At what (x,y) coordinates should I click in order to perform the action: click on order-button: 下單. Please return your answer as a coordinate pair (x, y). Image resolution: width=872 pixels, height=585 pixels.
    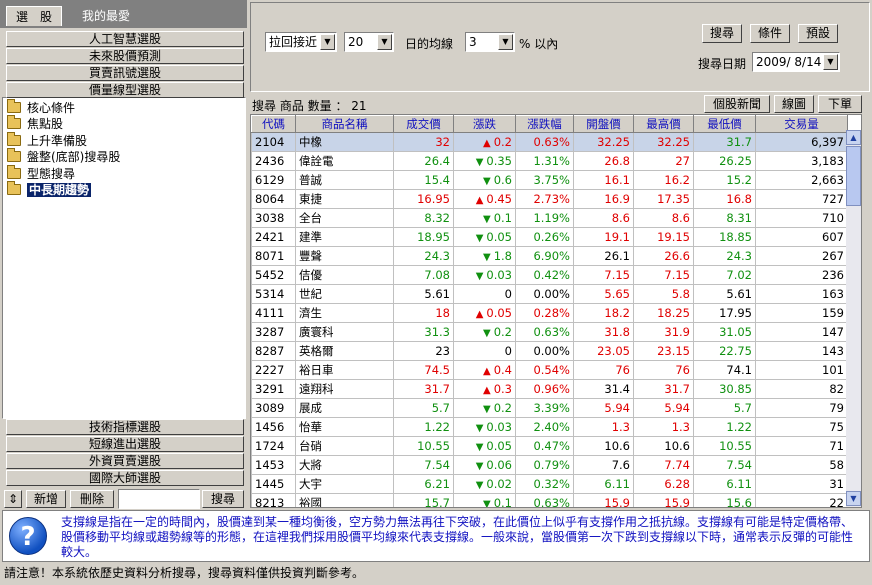
    Looking at the image, I should click on (840, 104).